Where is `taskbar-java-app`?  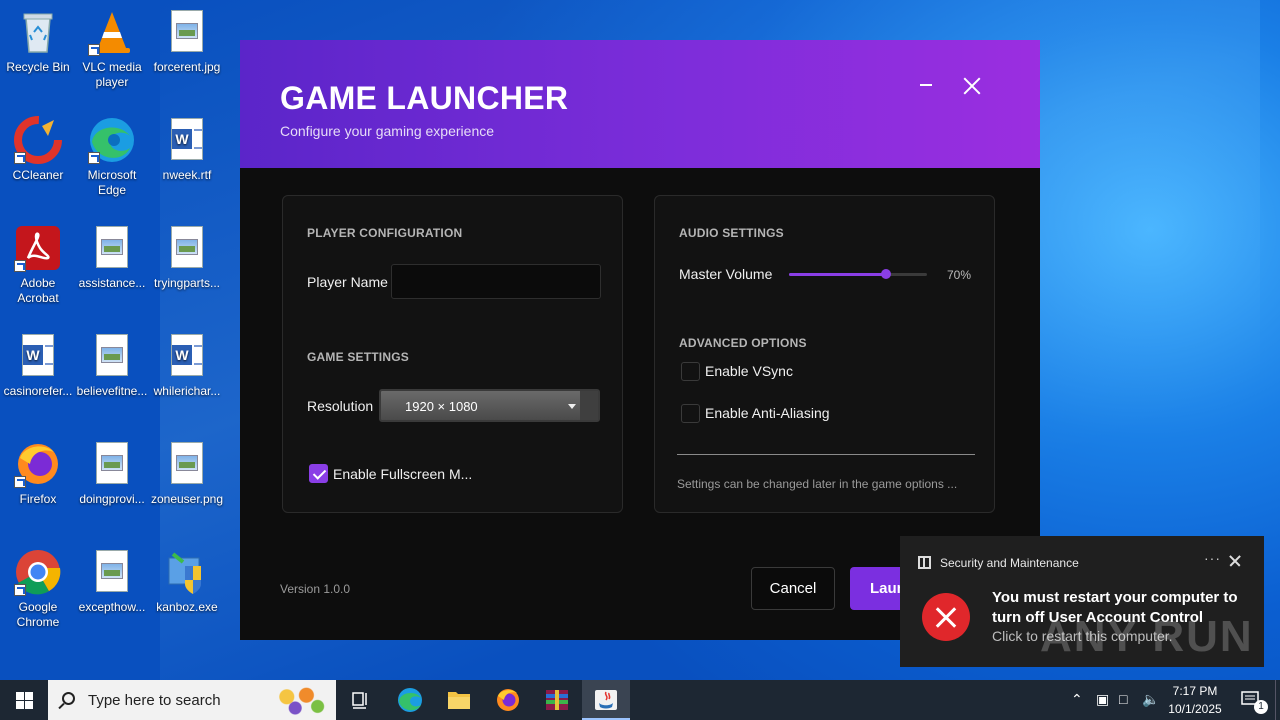 taskbar-java-app is located at coordinates (606, 700).